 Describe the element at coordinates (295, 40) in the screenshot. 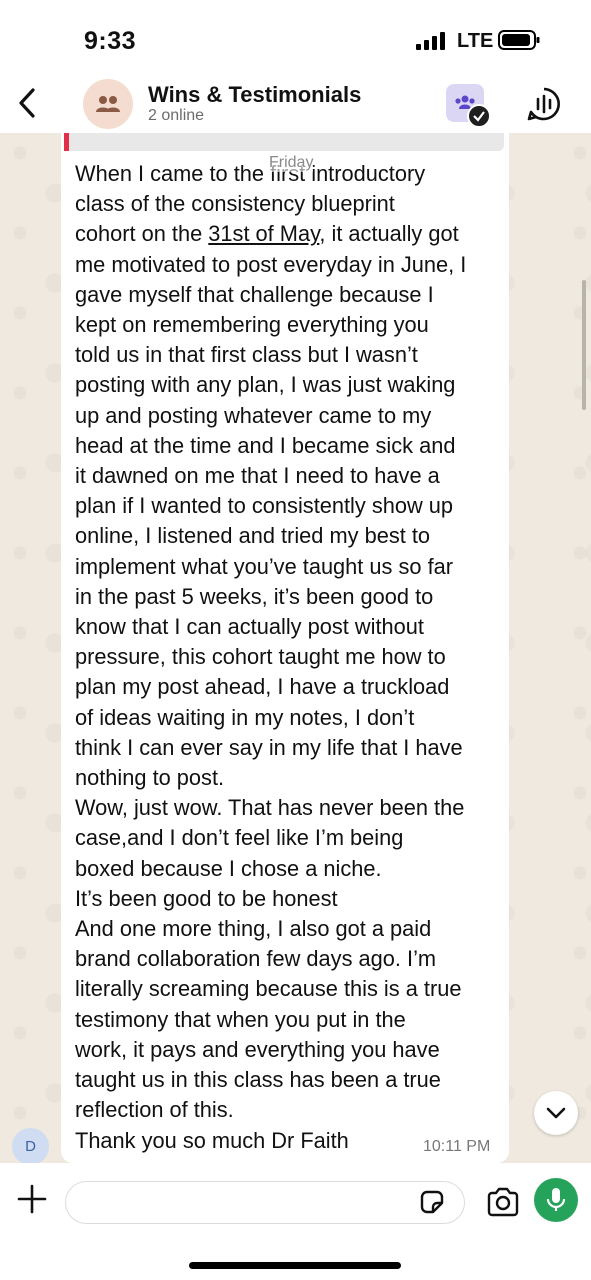

I see `status-bar: 9:33 LTE` at that location.